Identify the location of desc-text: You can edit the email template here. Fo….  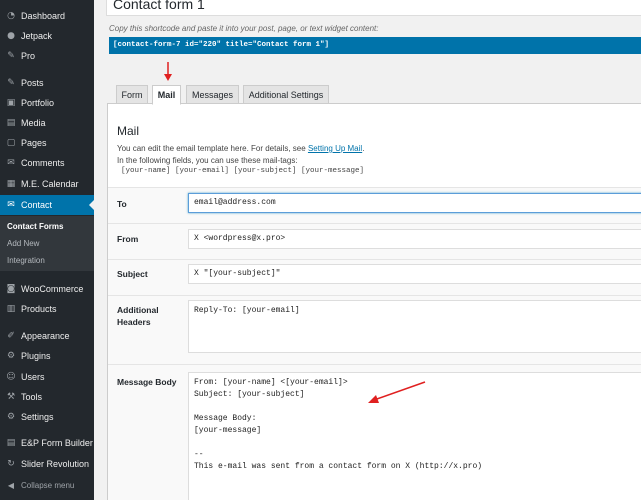
(212, 148).